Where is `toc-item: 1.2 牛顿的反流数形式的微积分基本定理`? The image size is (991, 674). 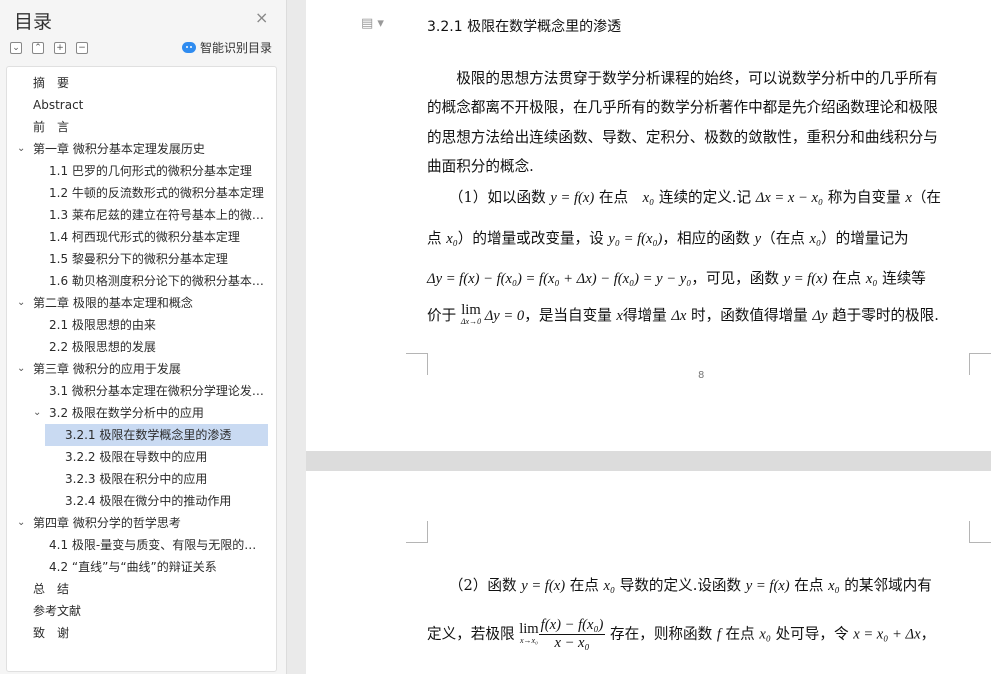
toc-item: 1.2 牛顿的反流数形式的微积分基本定理 is located at coordinates (141, 193).